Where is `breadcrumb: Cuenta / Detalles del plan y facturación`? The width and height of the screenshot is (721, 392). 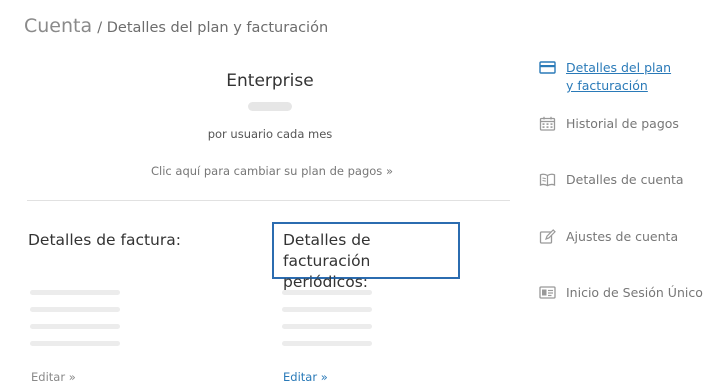
breadcrumb: Cuenta / Detalles del plan y facturación is located at coordinates (176, 26).